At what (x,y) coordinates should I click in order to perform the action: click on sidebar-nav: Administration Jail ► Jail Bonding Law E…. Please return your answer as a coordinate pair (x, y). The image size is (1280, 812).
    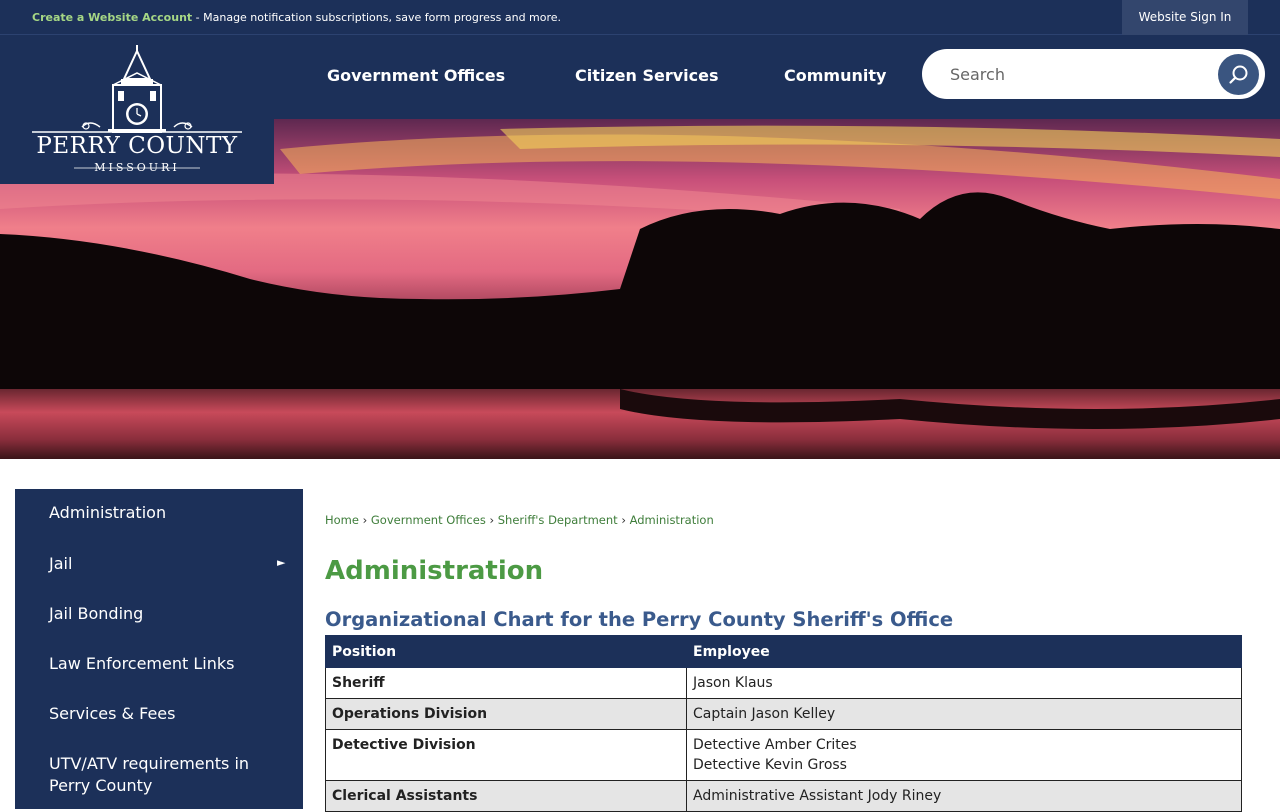
    Looking at the image, I should click on (159, 649).